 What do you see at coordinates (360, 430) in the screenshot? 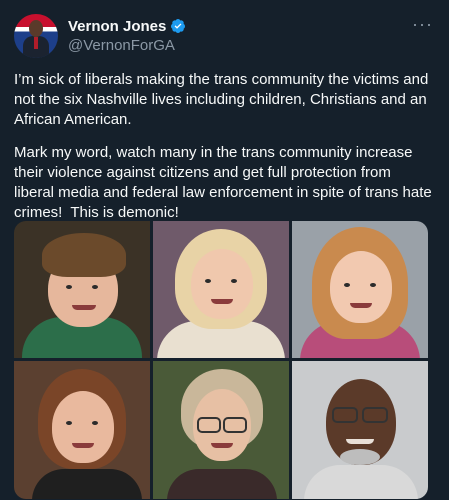
I see `man-photo` at bounding box center [360, 430].